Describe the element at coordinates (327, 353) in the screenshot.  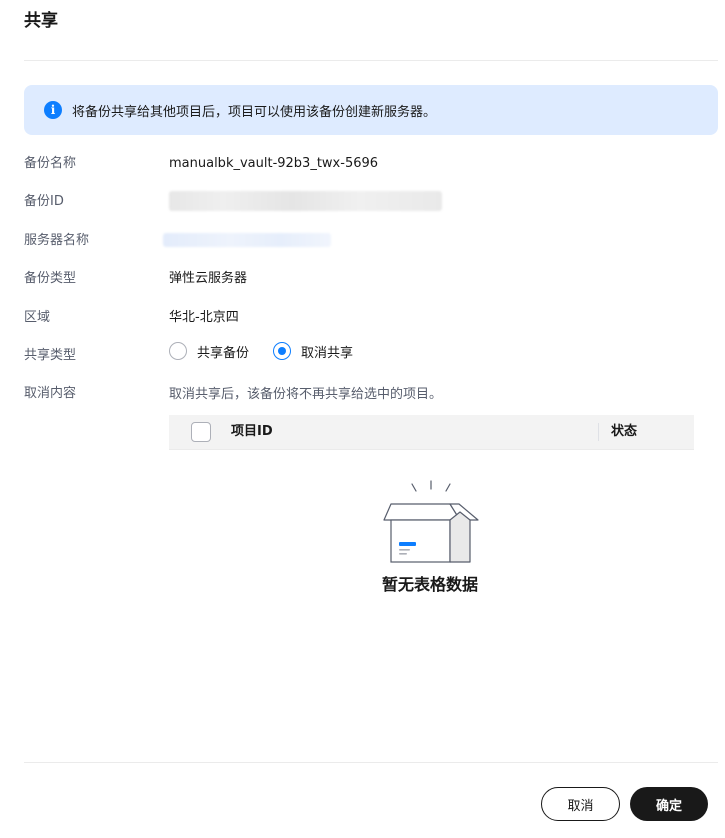
I see `radio-cancel-share-label: 取消共享` at that location.